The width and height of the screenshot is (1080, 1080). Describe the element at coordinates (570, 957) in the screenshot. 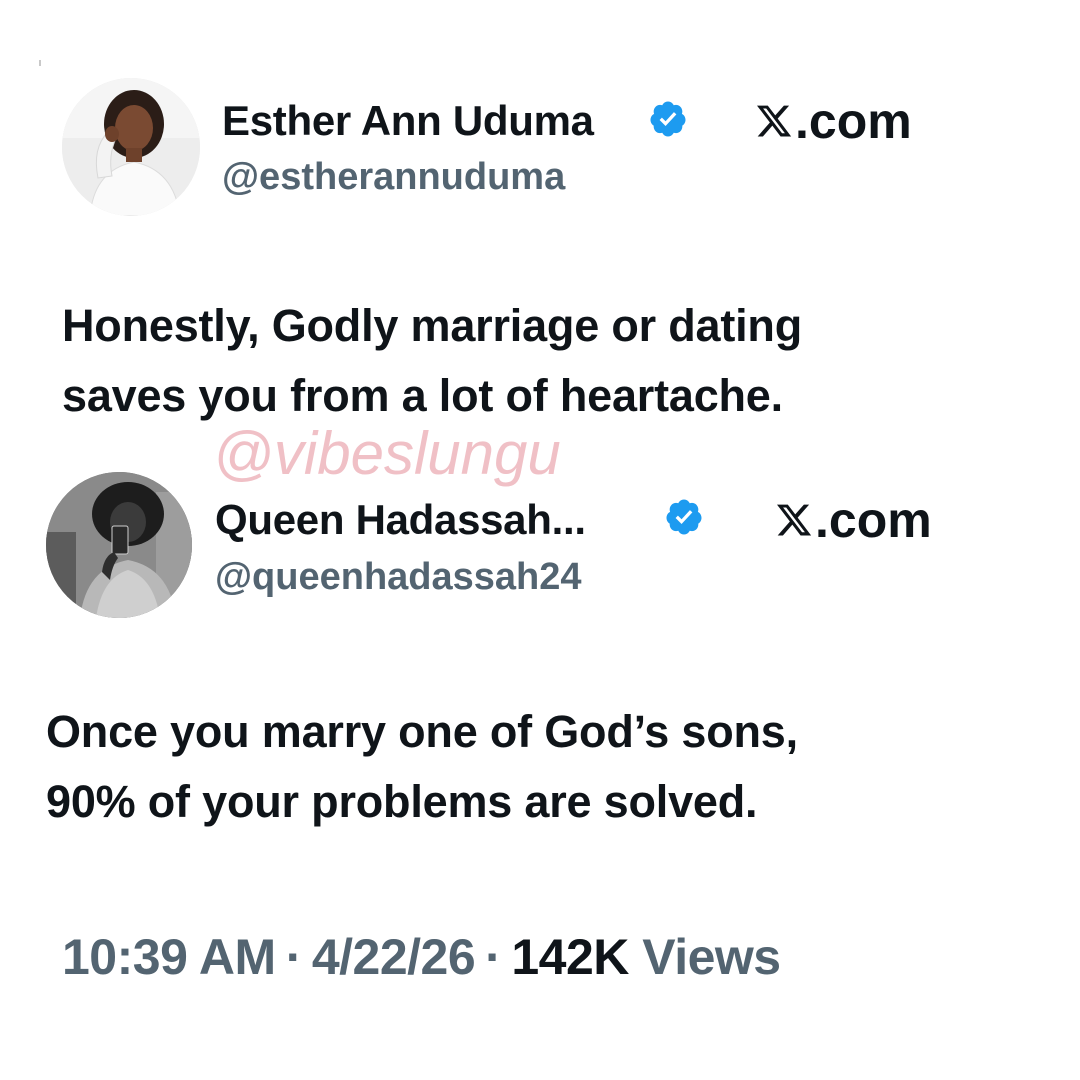

I see `views-count: 142K` at that location.